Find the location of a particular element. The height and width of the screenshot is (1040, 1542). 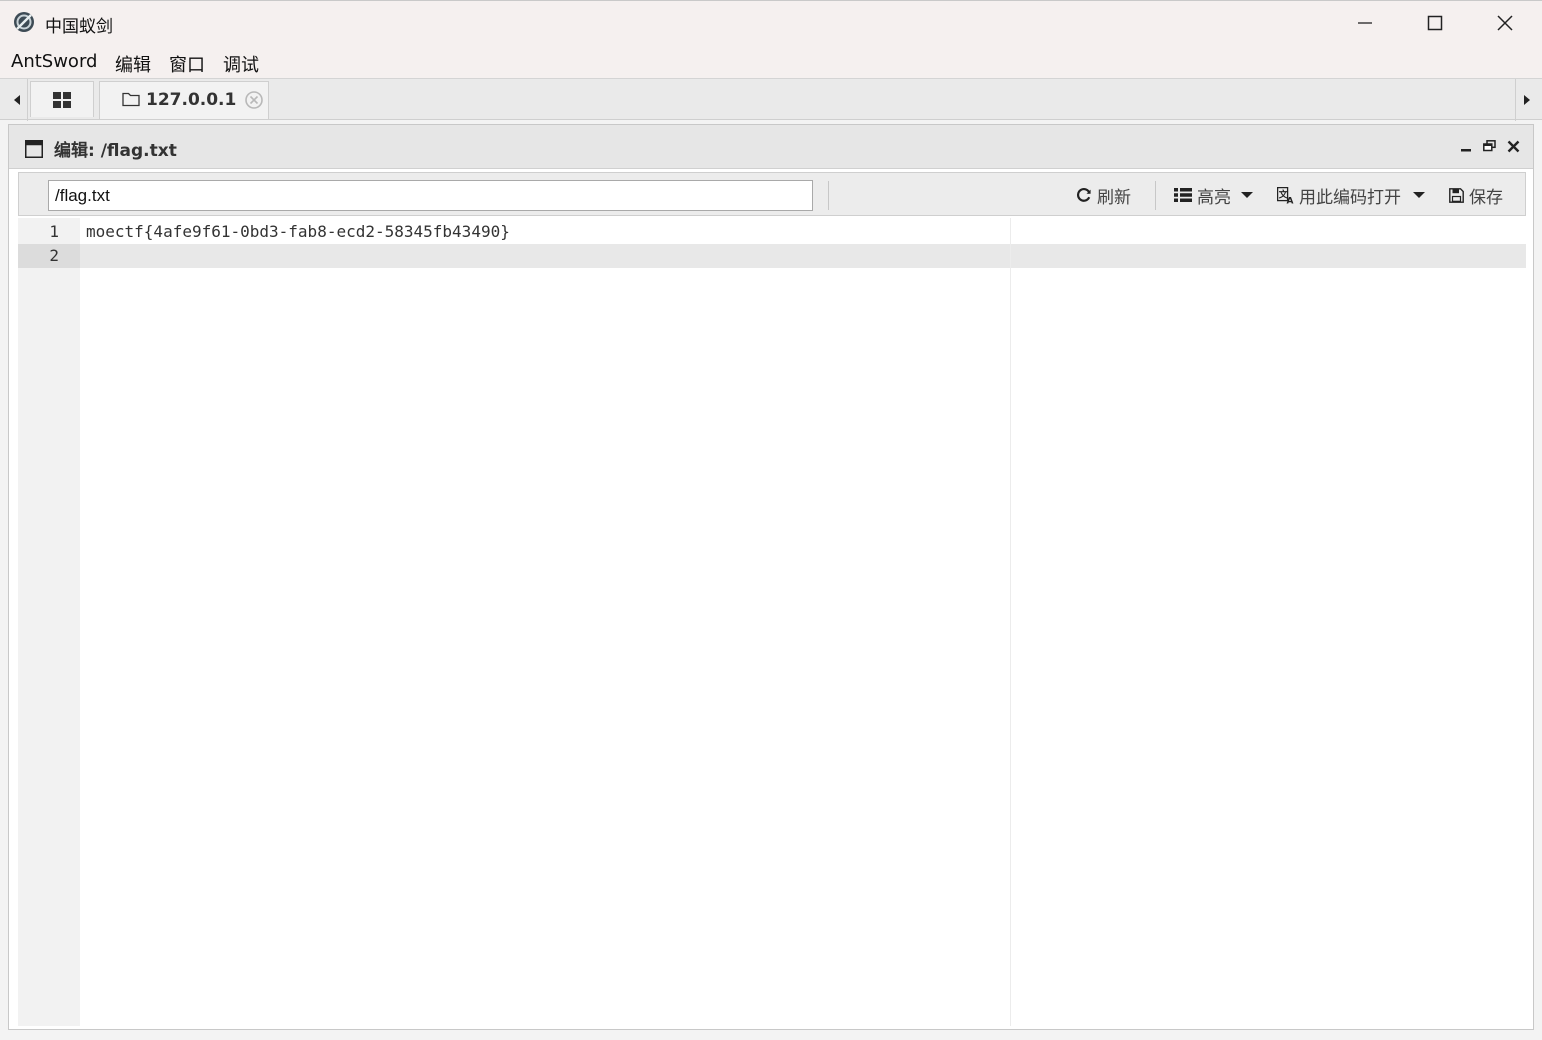

tab-home is located at coordinates (62, 99).